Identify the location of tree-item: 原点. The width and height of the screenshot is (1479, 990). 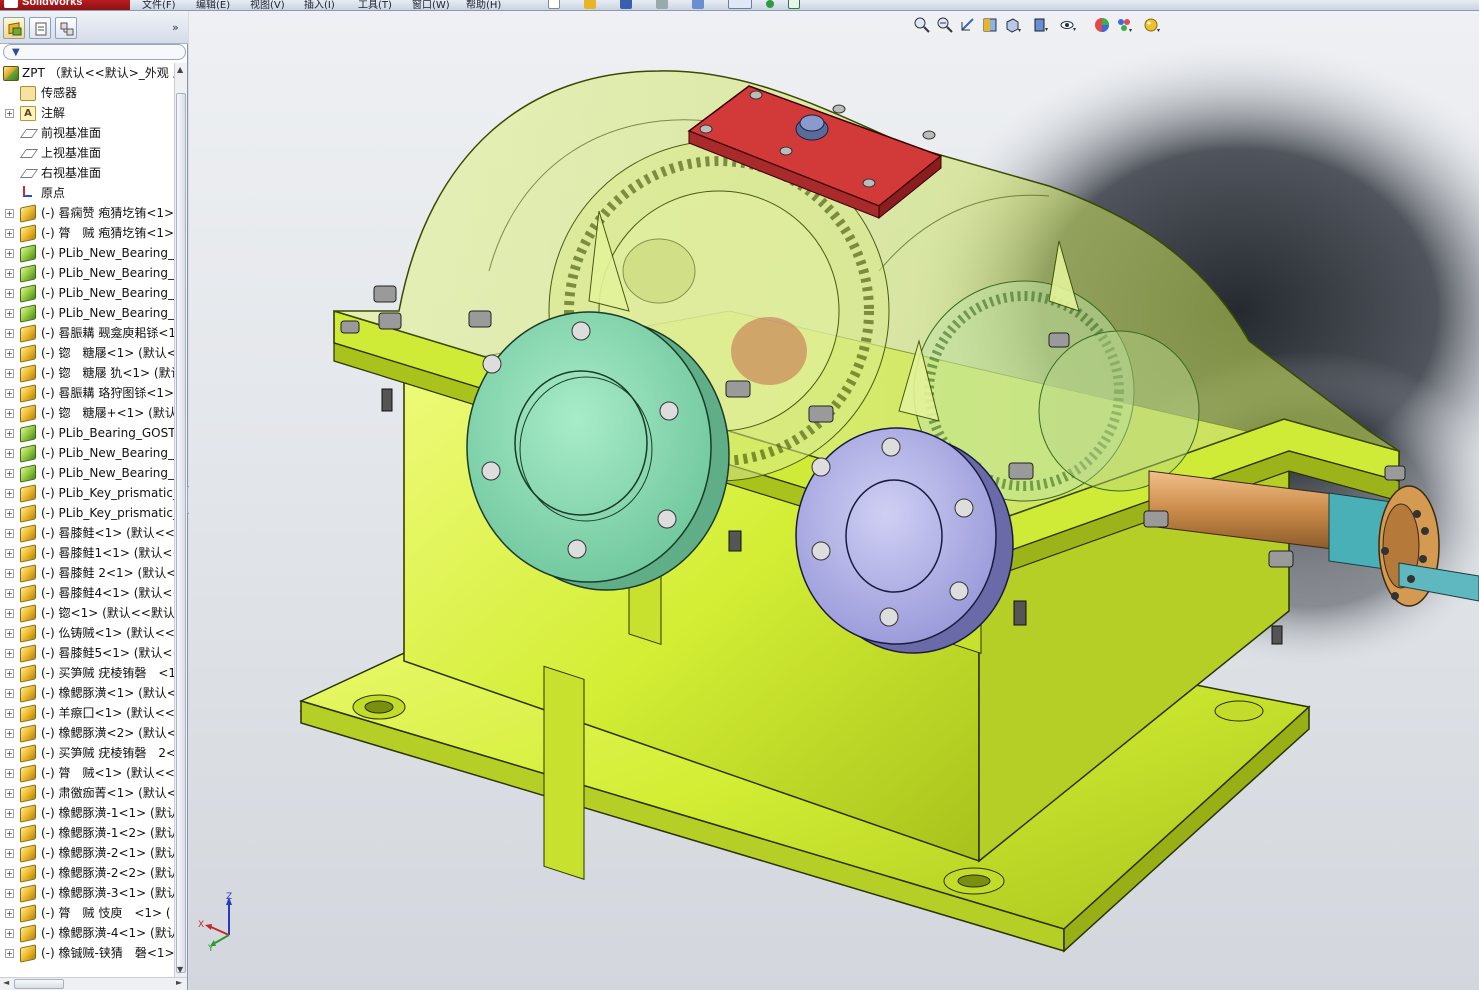
(87, 193).